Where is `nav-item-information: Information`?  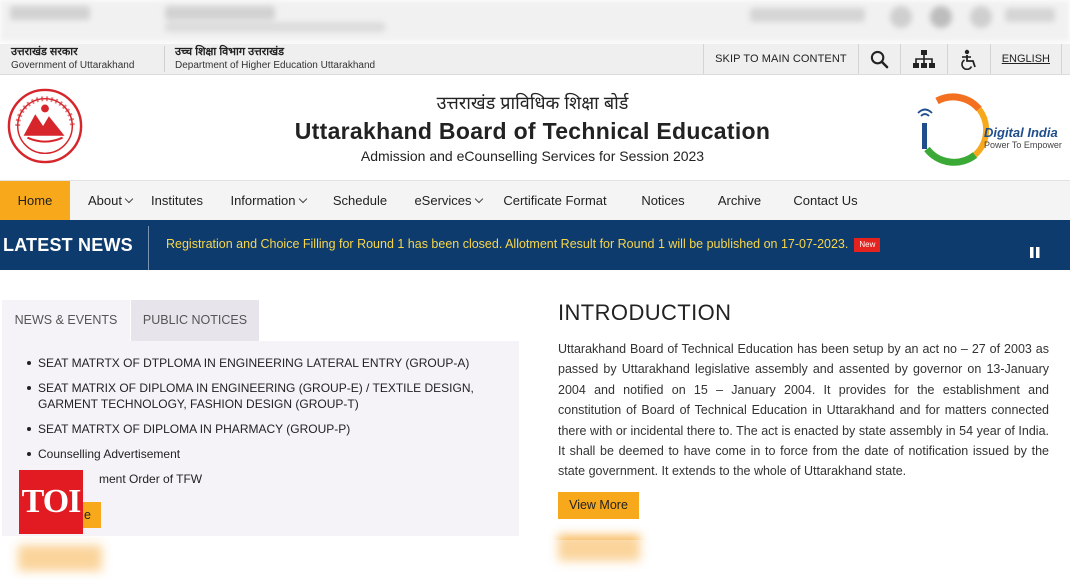
nav-item-information: Information is located at coordinates (268, 200).